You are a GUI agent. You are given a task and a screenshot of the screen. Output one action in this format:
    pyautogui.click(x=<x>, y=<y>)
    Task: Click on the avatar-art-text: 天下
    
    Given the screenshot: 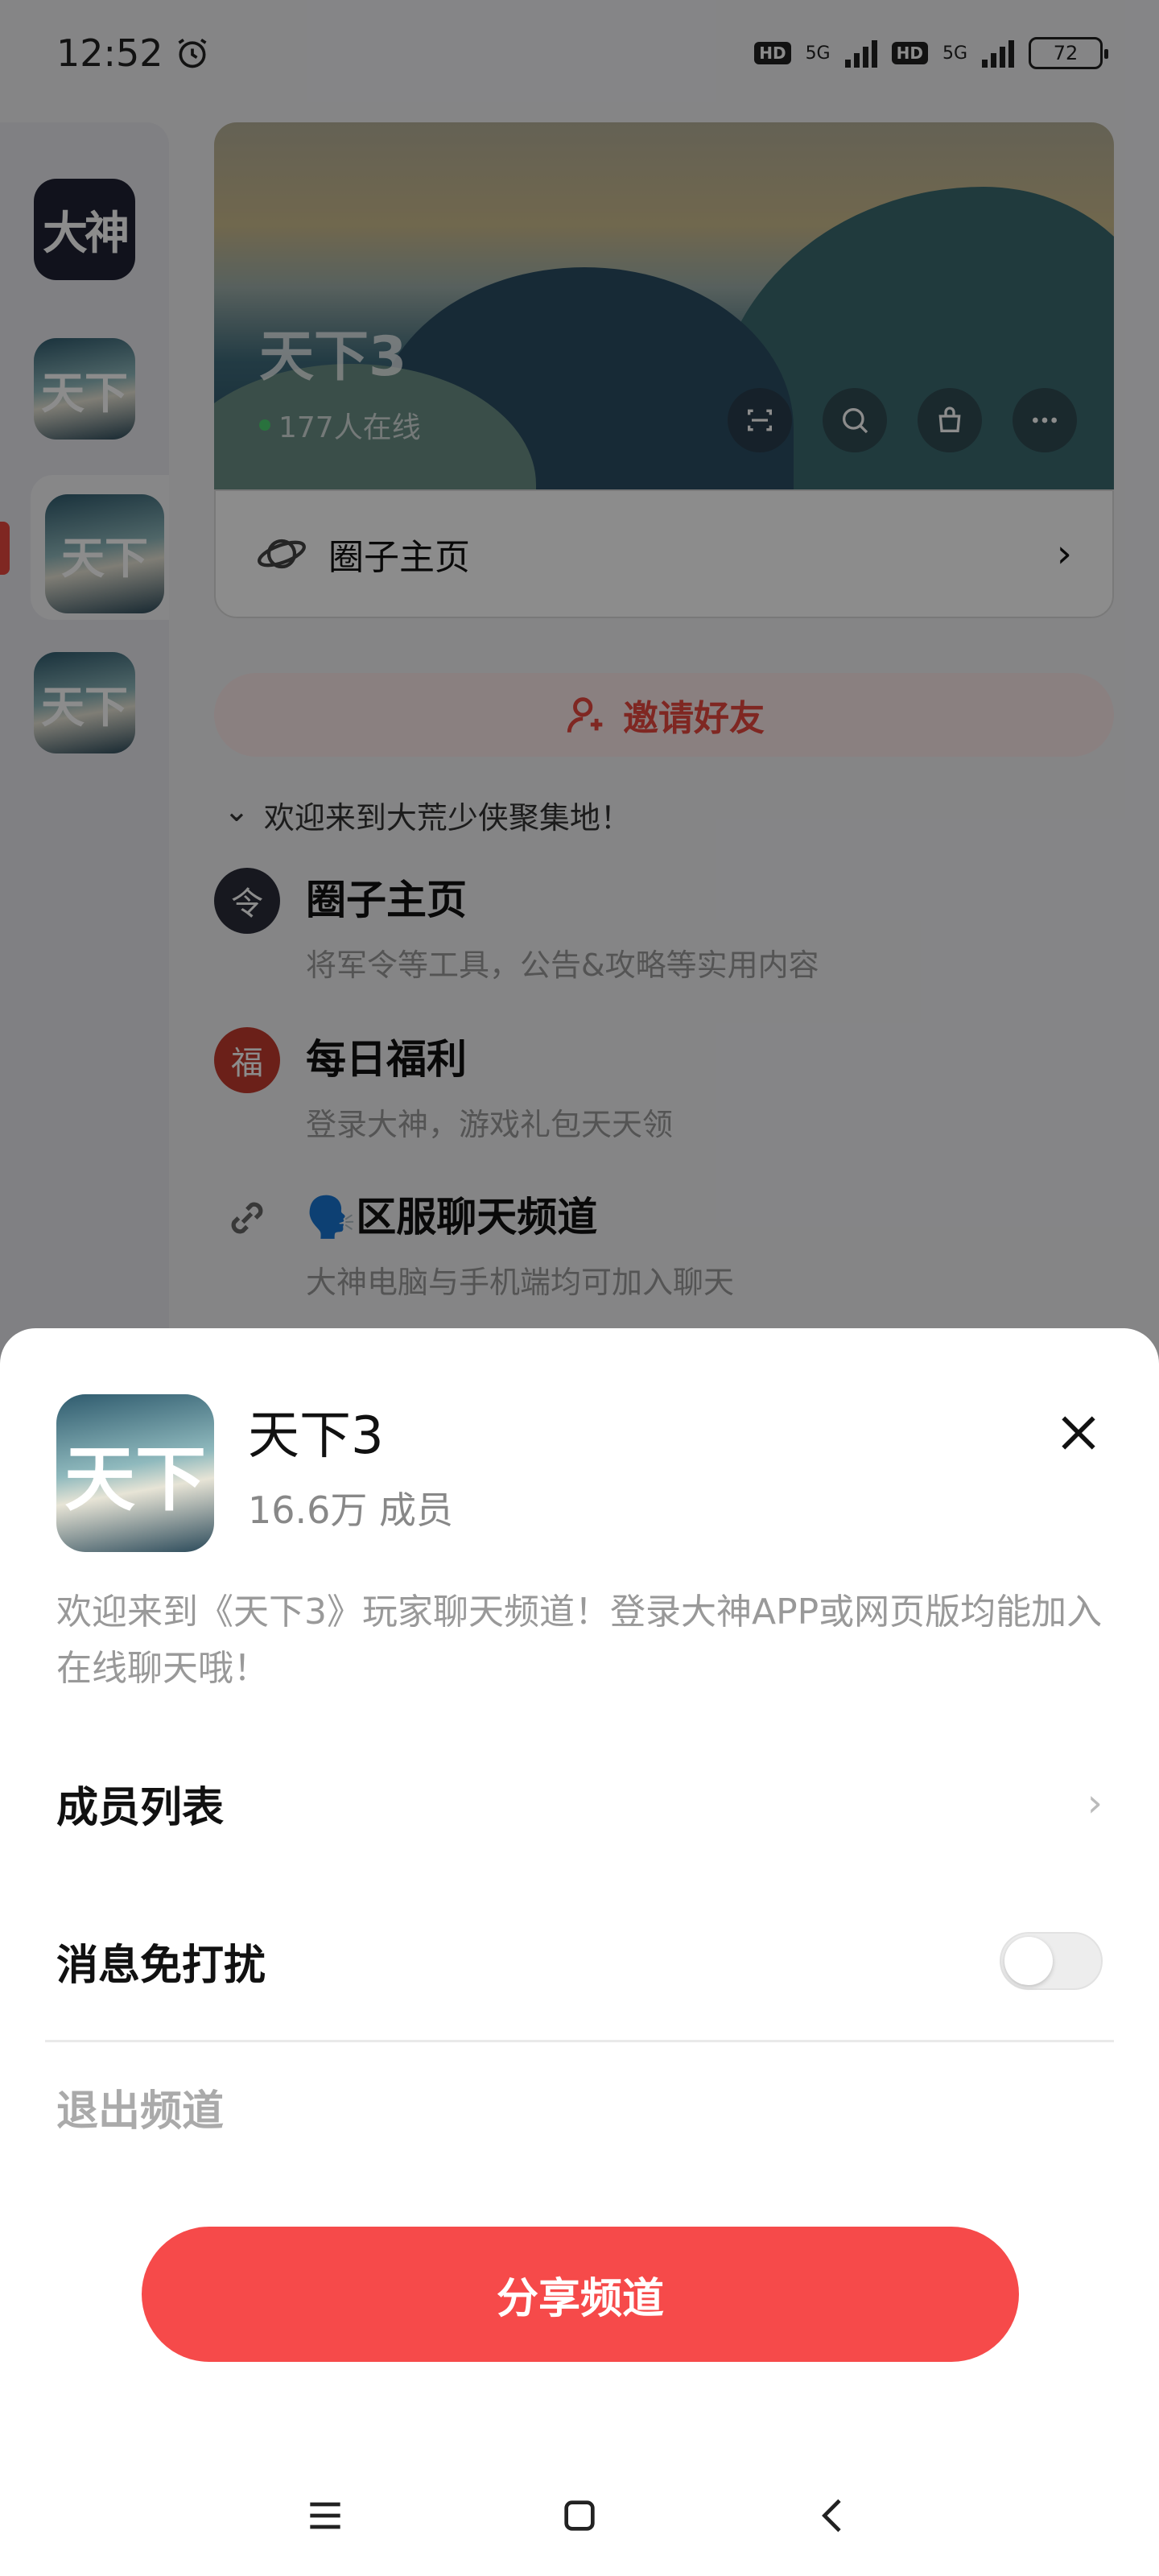 What is the action you would take?
    pyautogui.click(x=135, y=1478)
    